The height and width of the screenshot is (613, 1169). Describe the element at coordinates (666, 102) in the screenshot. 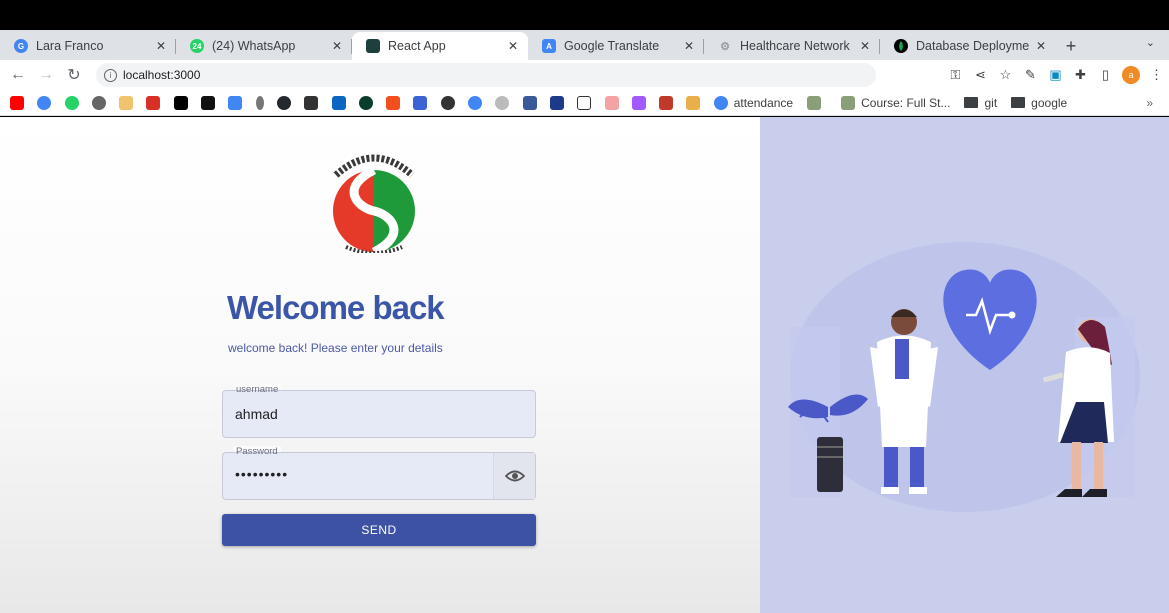

I see `app-icon` at that location.